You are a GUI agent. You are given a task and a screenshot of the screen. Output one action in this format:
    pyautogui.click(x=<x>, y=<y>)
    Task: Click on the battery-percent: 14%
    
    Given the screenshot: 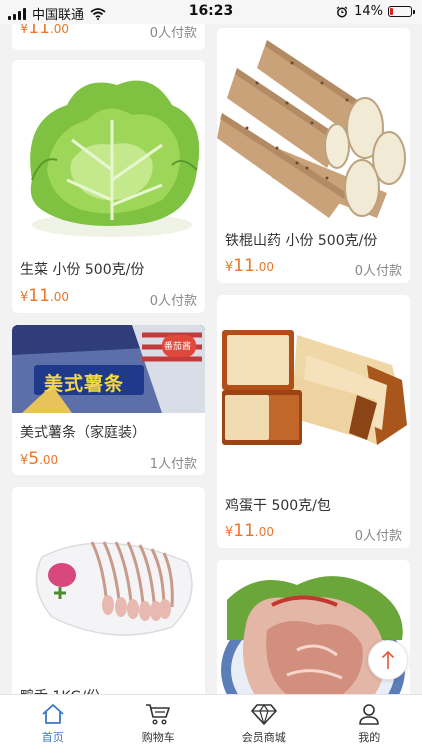 What is the action you would take?
    pyautogui.click(x=368, y=11)
    